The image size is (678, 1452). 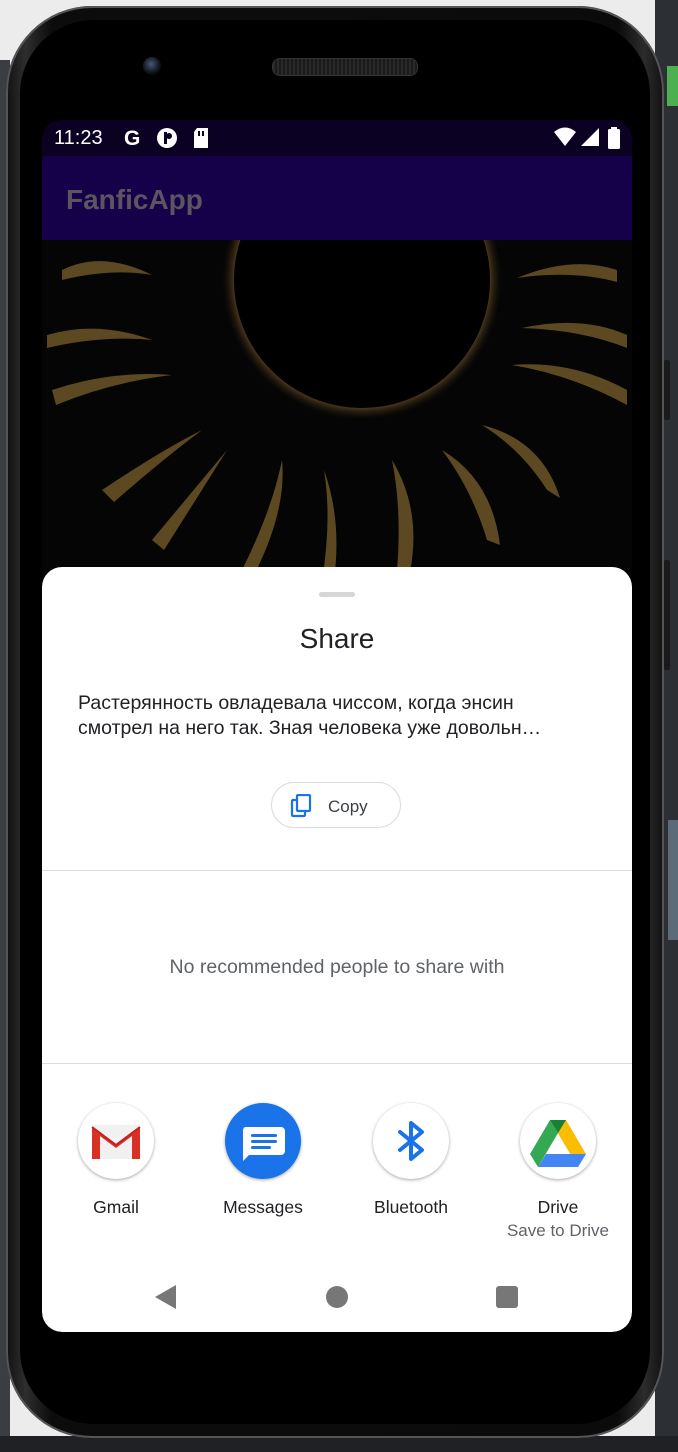 I want to click on status-bar: 11:23 G, so click(x=337, y=138).